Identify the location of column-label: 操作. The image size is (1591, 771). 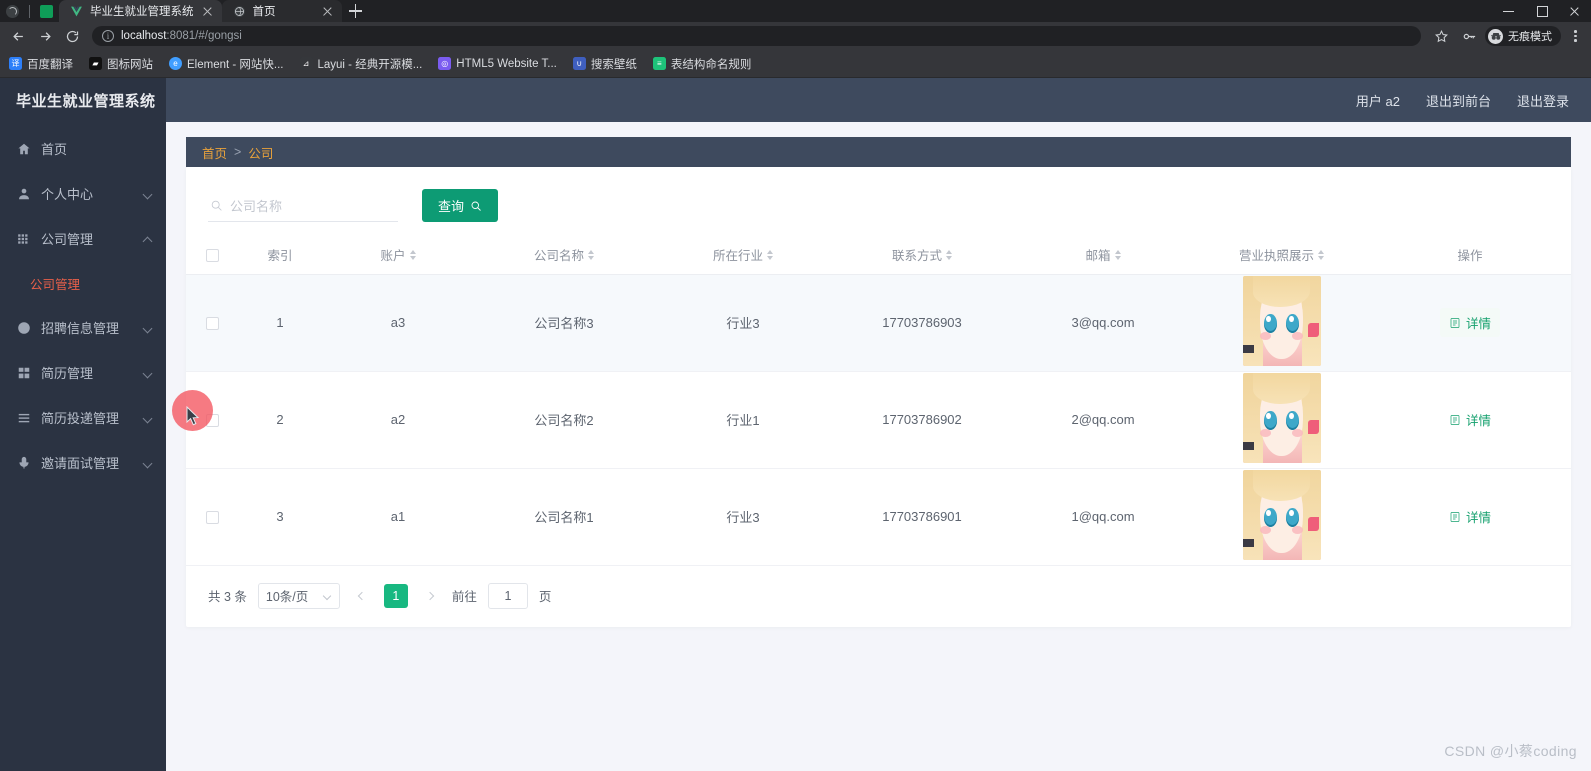
(1470, 256).